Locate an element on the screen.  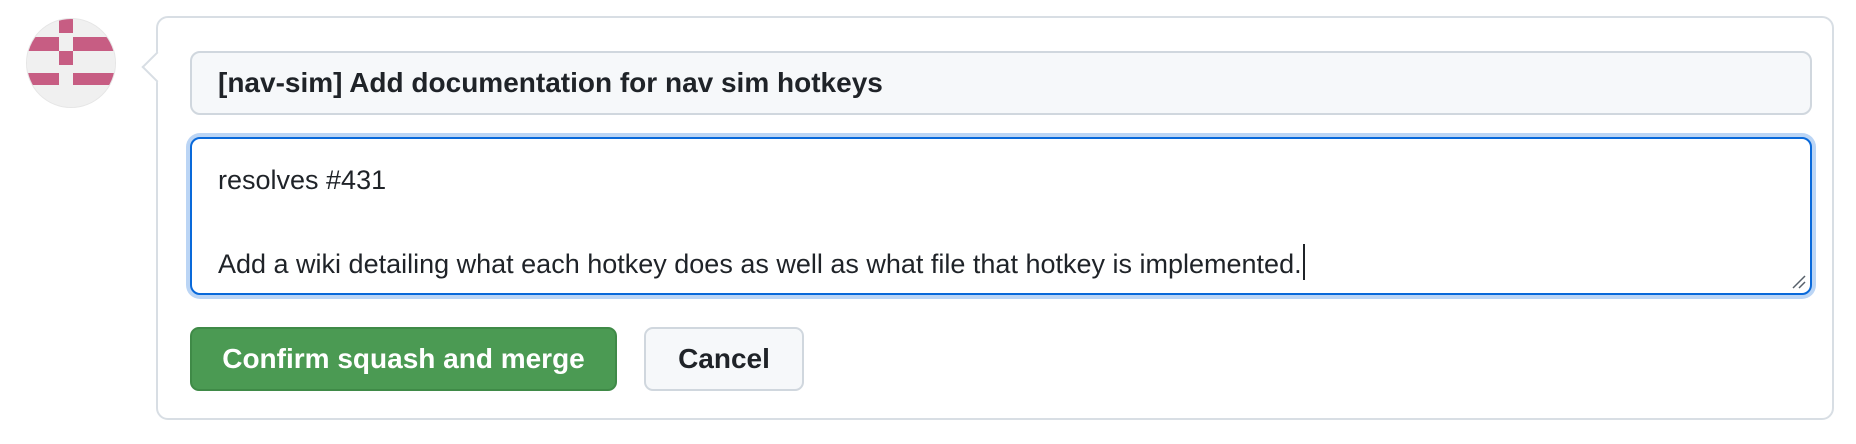
panel-caret is located at coordinates (157, 67).